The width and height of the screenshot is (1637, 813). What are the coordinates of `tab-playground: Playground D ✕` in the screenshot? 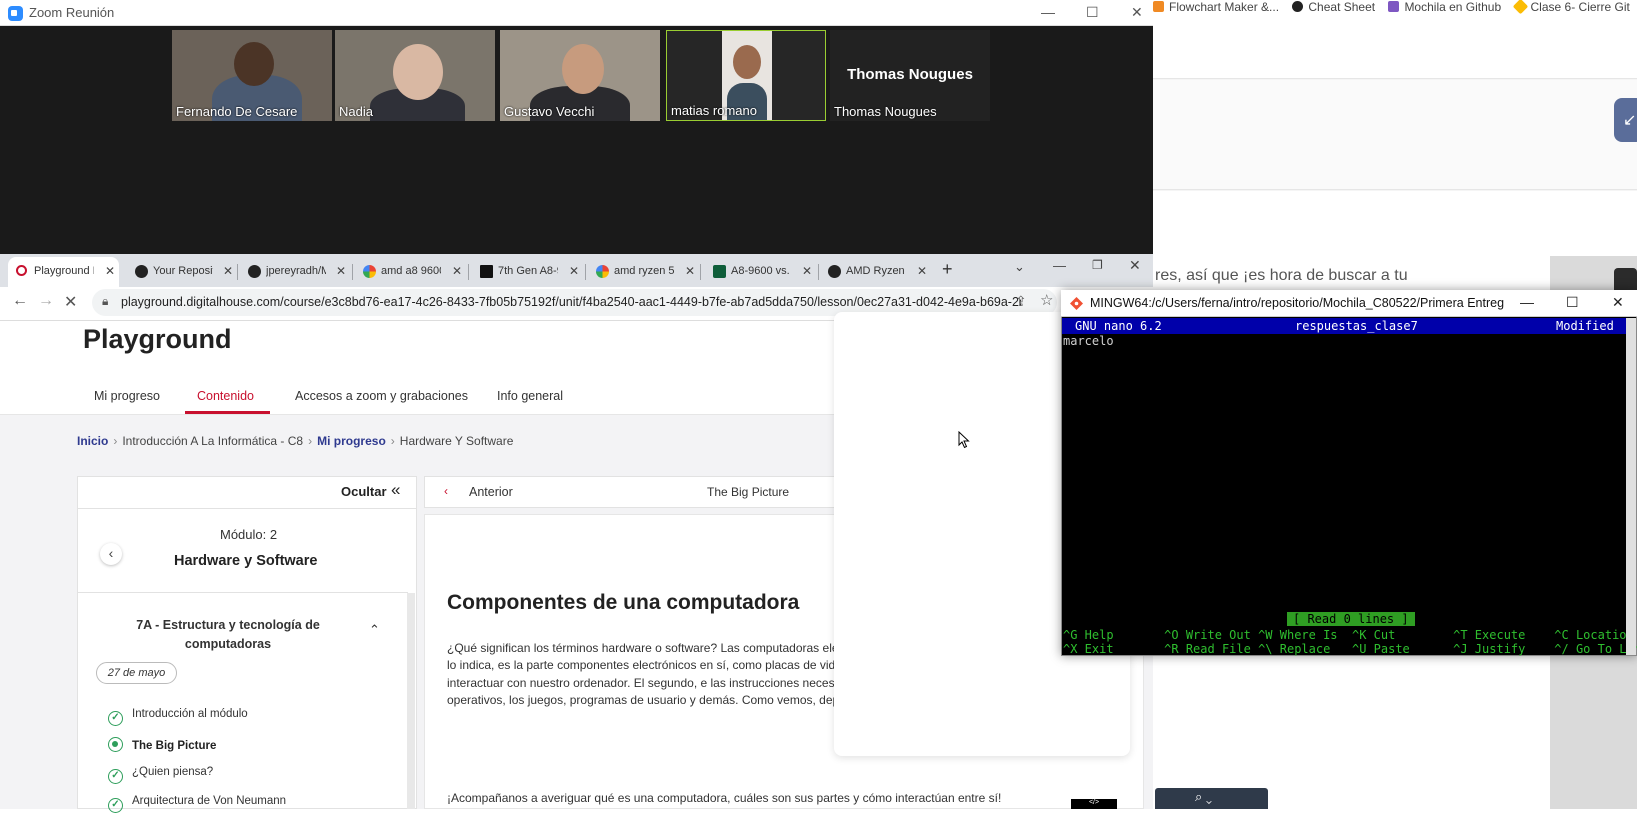 It's located at (63, 272).